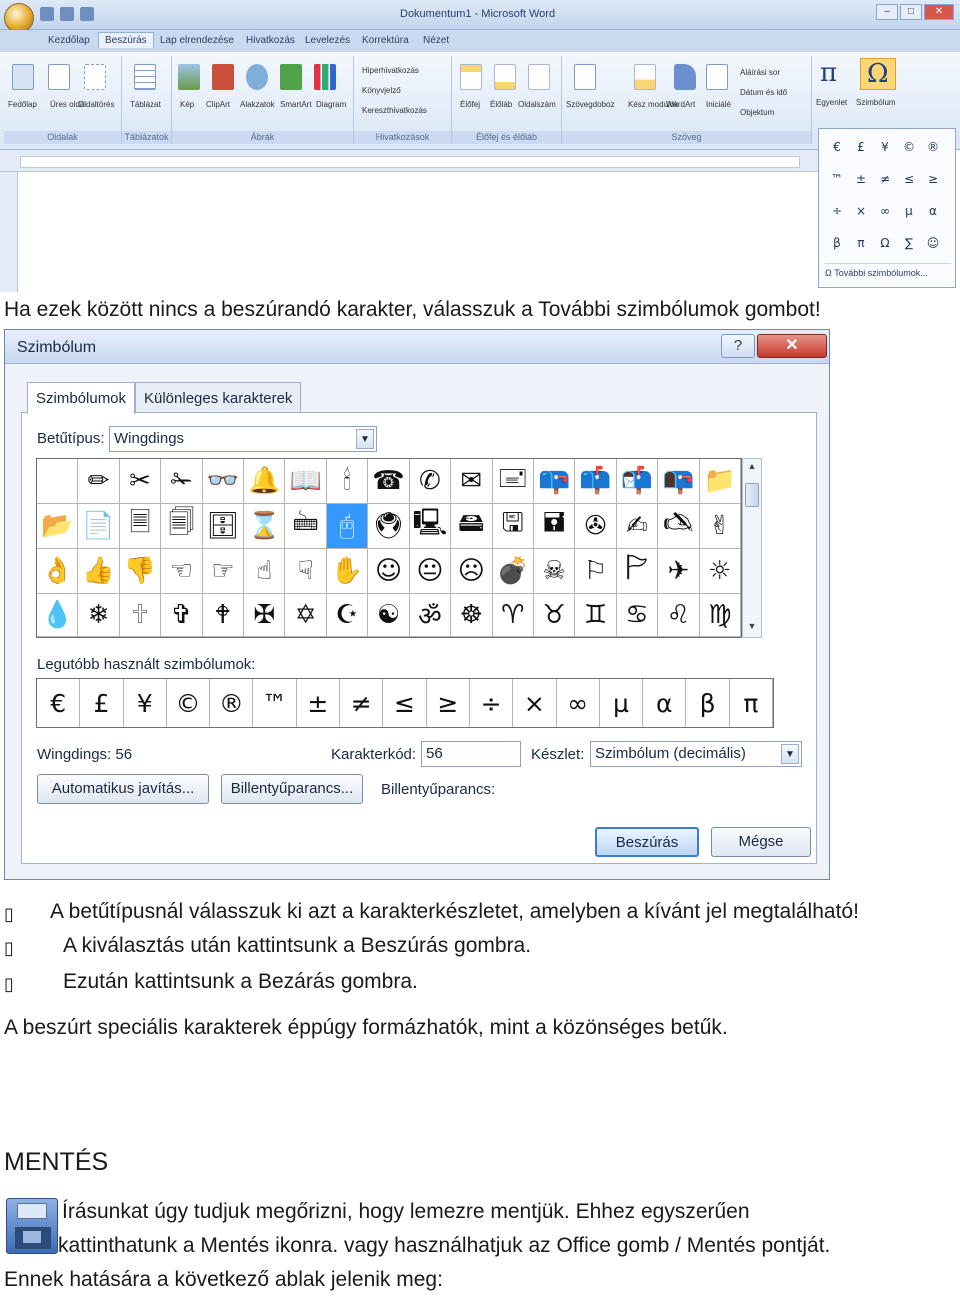 This screenshot has width=960, height=1298. I want to click on symbol-cell: ✉, so click(472, 481).